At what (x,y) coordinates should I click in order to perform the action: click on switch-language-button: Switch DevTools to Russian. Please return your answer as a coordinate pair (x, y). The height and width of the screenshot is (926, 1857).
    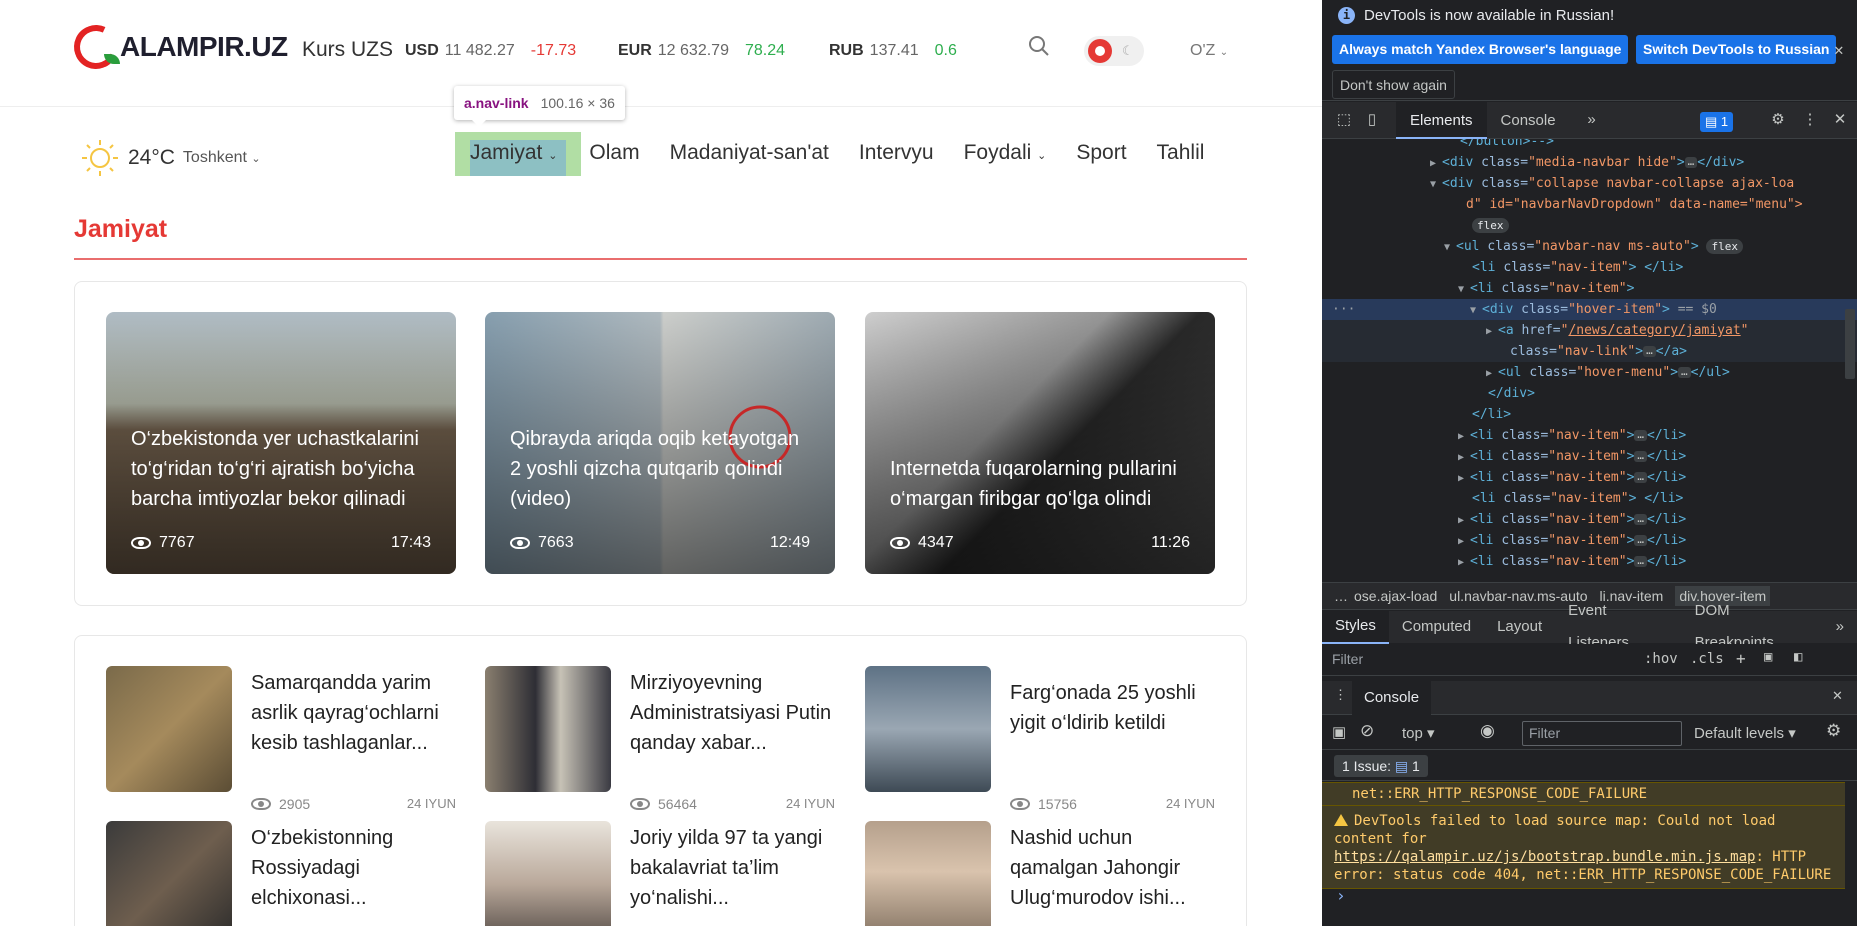
    Looking at the image, I should click on (1736, 49).